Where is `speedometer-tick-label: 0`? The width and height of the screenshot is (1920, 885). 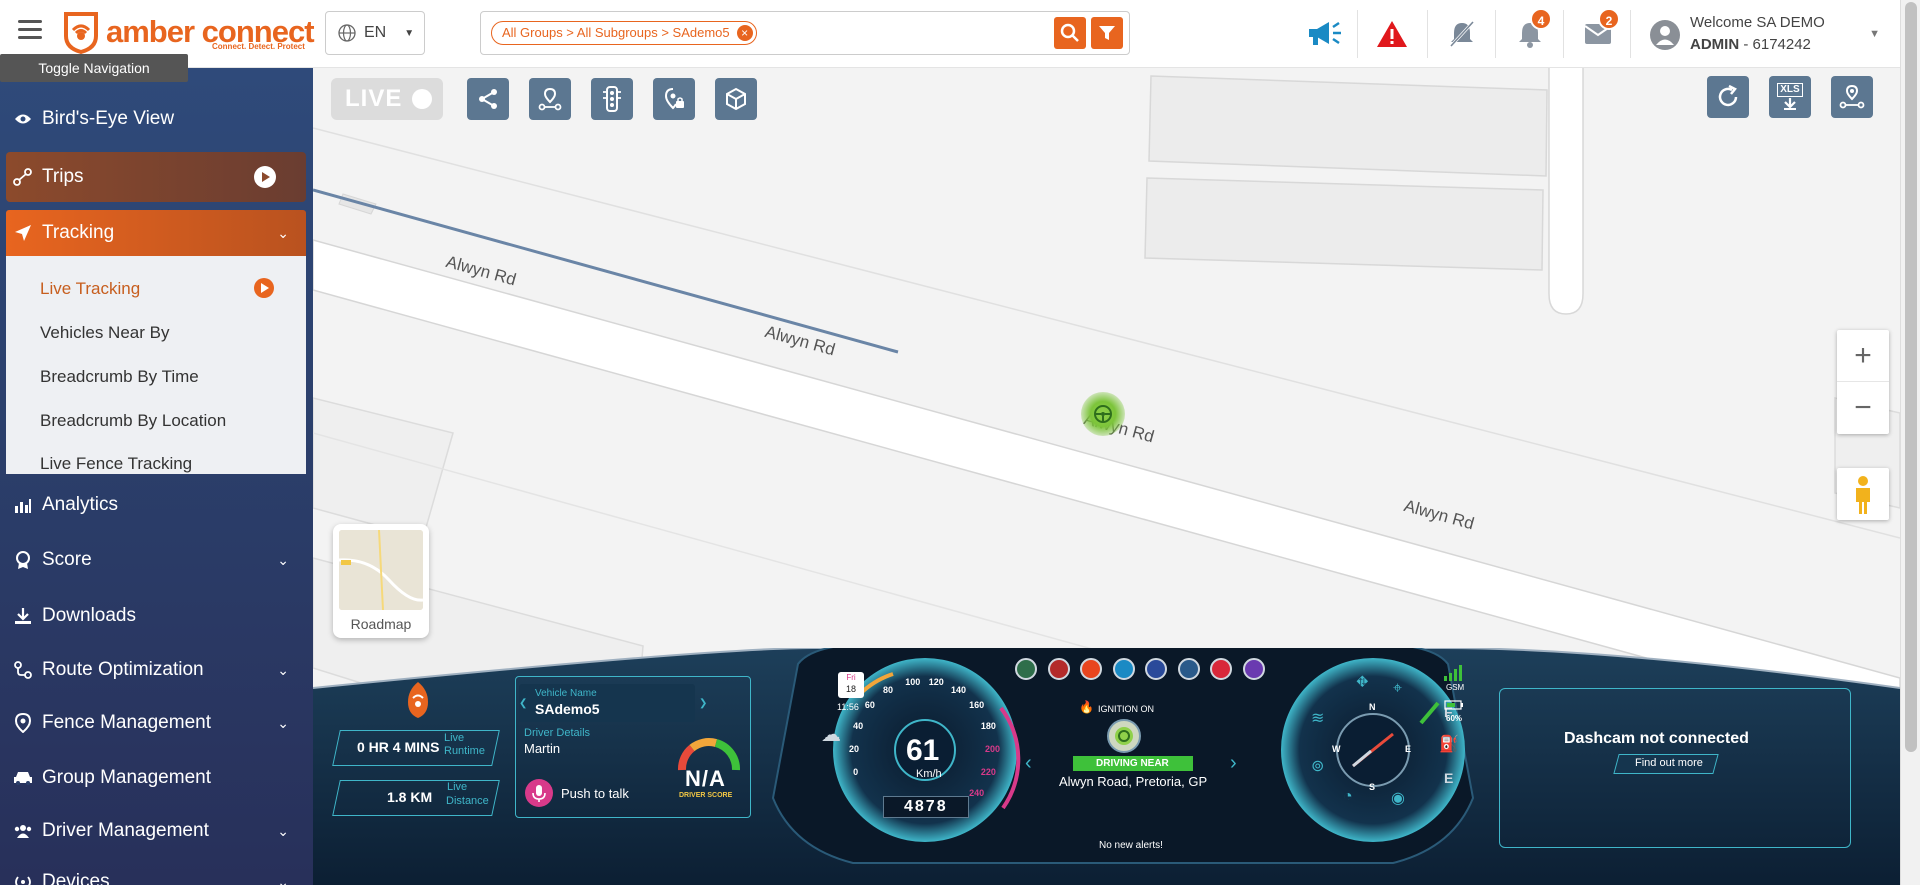 speedometer-tick-label: 0 is located at coordinates (856, 772).